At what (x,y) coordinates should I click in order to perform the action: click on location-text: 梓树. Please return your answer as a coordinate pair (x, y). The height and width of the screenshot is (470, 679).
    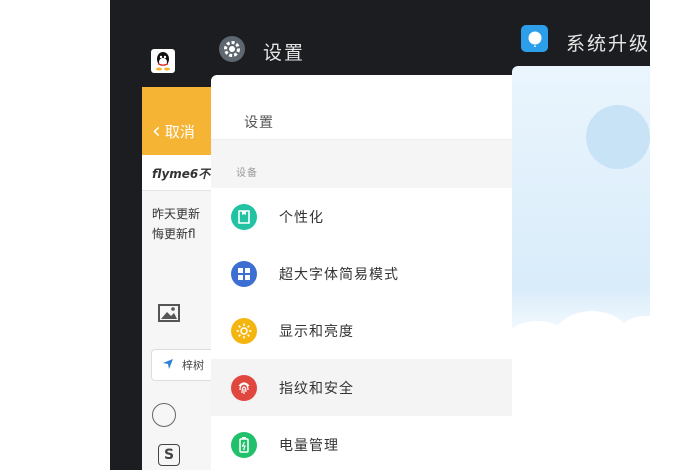
    Looking at the image, I should click on (193, 365).